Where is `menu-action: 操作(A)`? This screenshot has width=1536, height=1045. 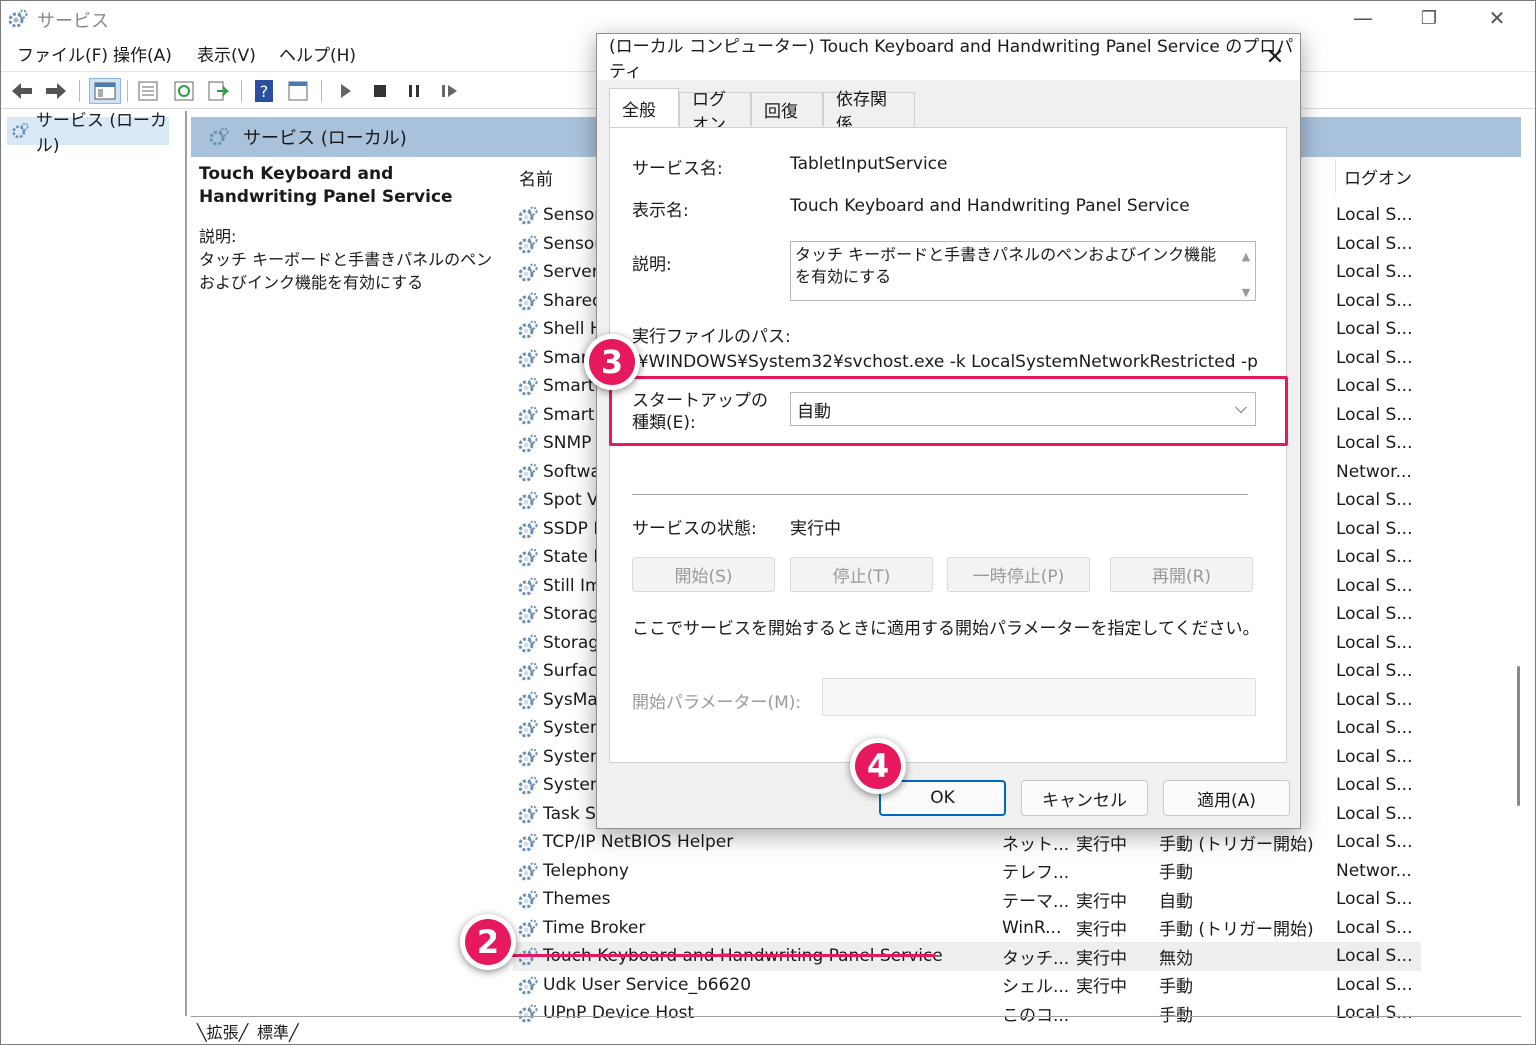 menu-action: 操作(A) is located at coordinates (142, 53).